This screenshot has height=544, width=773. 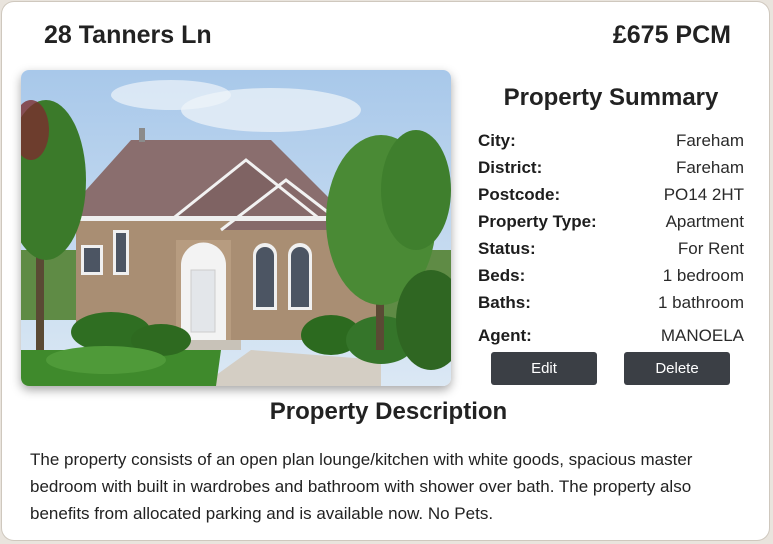 I want to click on fact-label: City:, so click(x=497, y=140).